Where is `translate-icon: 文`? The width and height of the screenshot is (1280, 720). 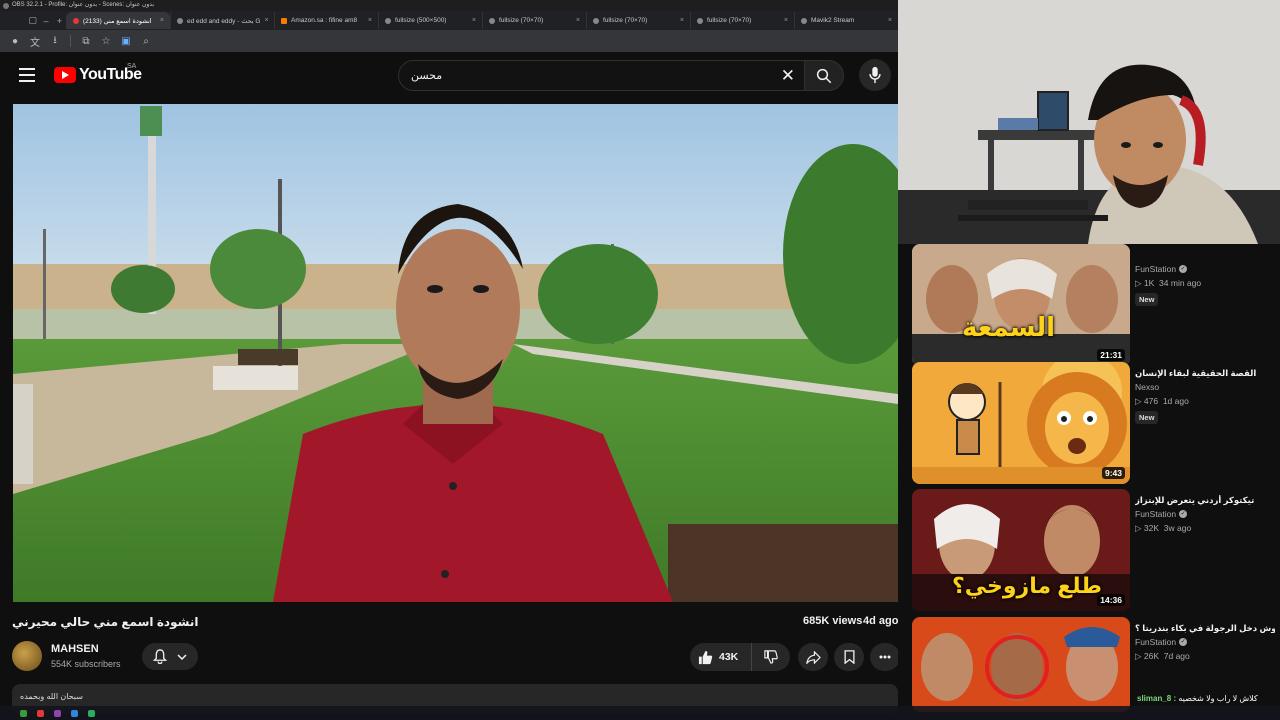 translate-icon: 文 is located at coordinates (35, 41).